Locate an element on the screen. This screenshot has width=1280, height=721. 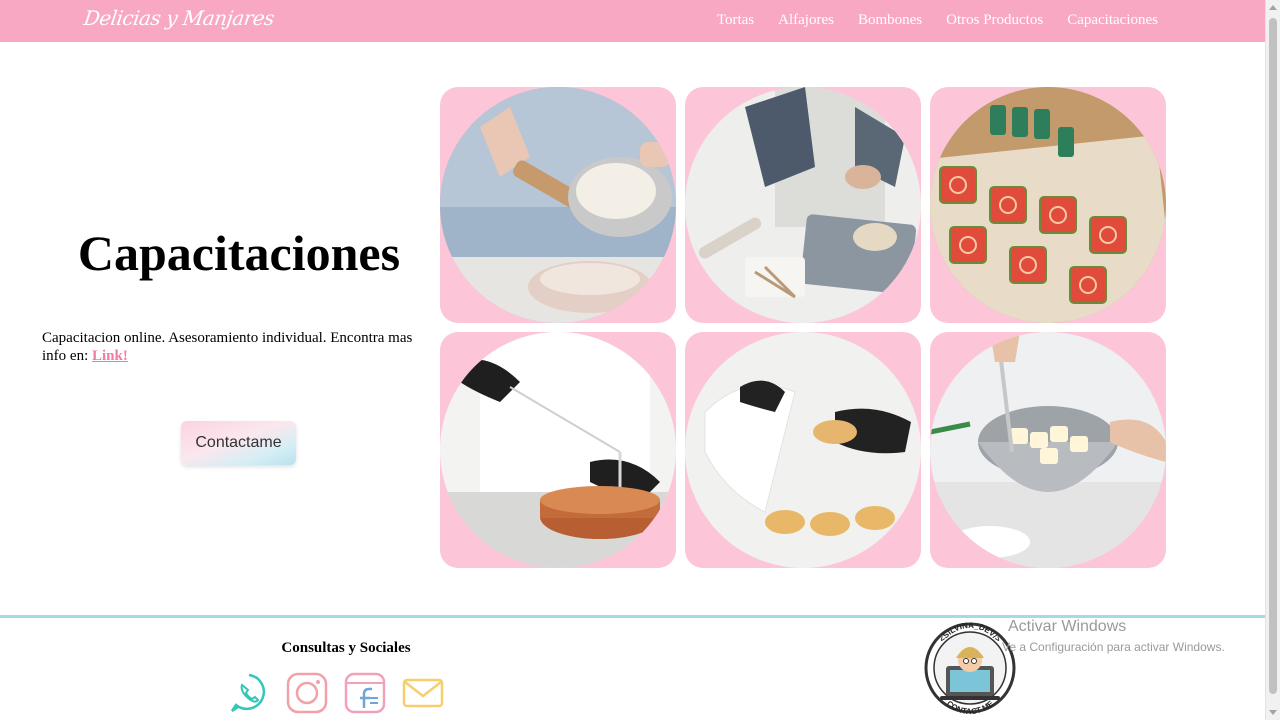
nav-link-bombones: Bombones is located at coordinates (890, 20).